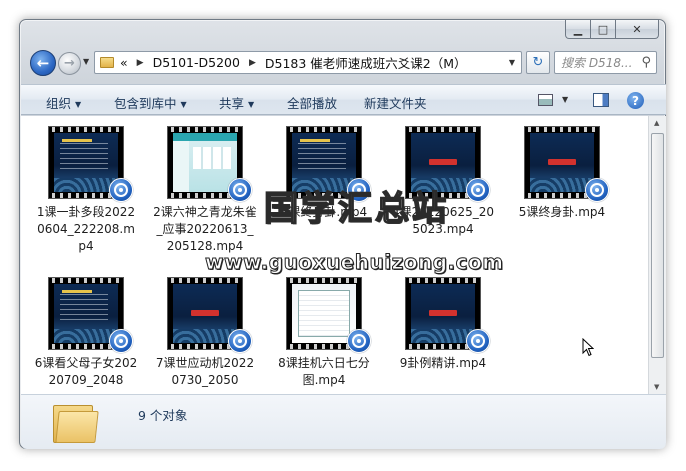 This screenshot has height=471, width=686. I want to click on scroll-down-icon: ▼, so click(656, 387).